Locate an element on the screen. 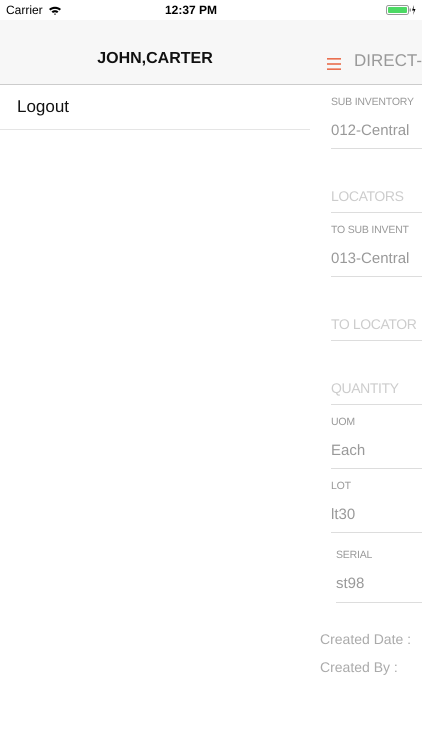 Image resolution: width=422 pixels, height=750 pixels. screen-title: DIRECT- is located at coordinates (388, 61).